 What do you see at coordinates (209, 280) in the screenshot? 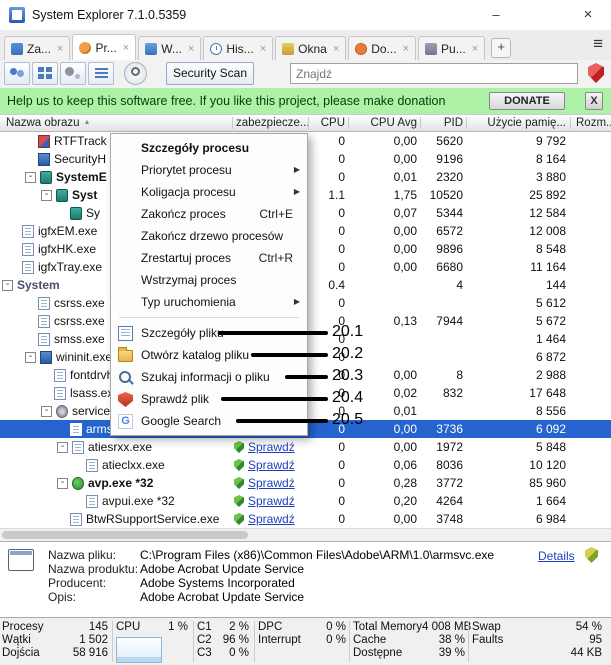
I see `menu-item: Wstrzymaj proces` at bounding box center [209, 280].